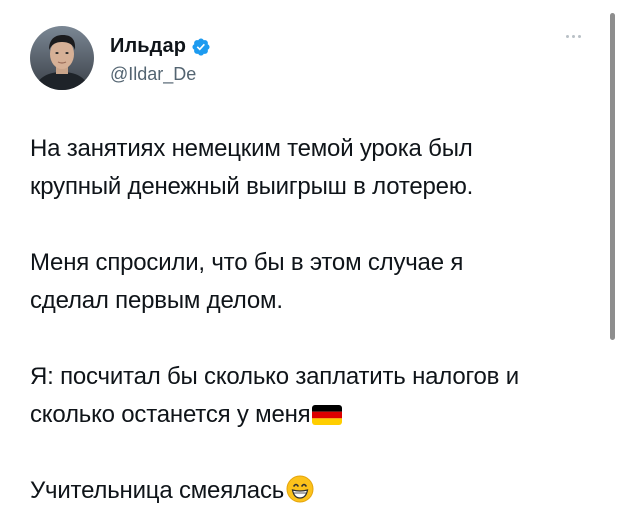  Describe the element at coordinates (160, 74) in the screenshot. I see `handle: @Ildar_De` at that location.